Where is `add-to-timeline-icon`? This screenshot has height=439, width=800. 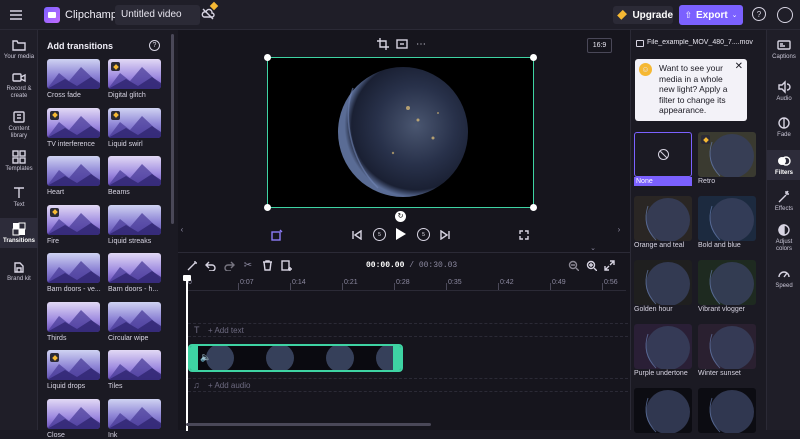
add-to-timeline-icon is located at coordinates (286, 265).